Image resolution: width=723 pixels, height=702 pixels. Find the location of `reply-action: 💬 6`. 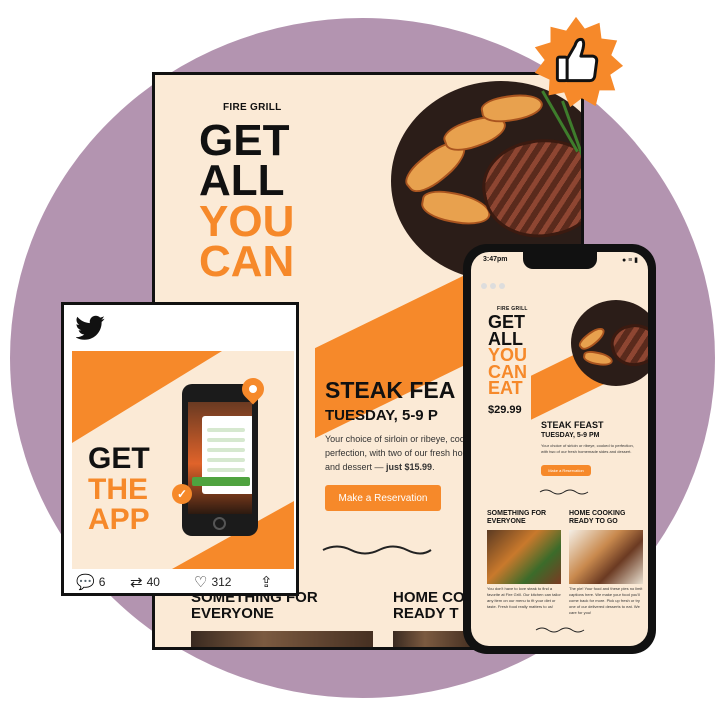

reply-action: 💬 6 is located at coordinates (90, 582).